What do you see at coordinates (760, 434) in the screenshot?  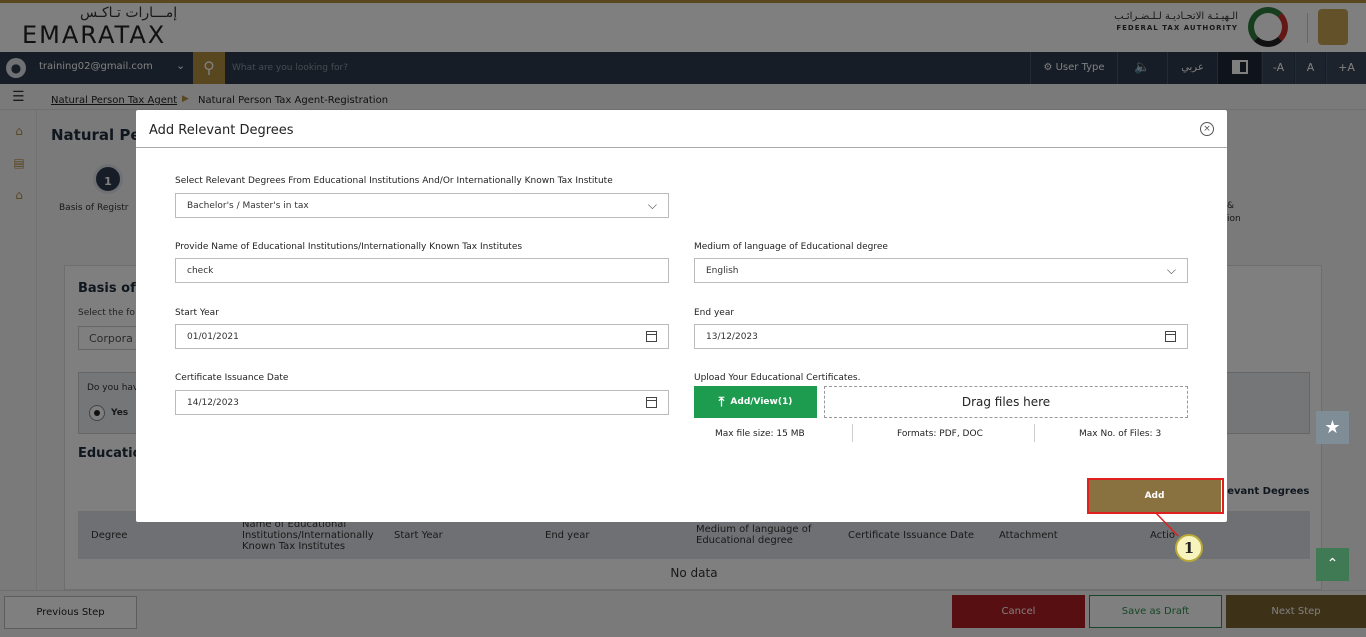 I see `max-file-size: Max file size: 15 MB` at bounding box center [760, 434].